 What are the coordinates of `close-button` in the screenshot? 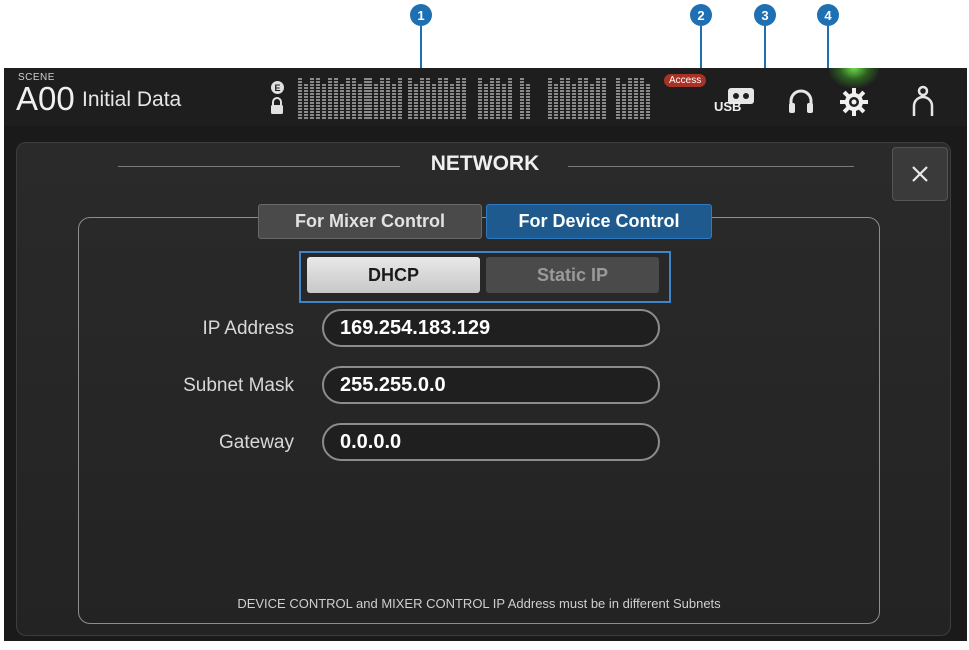 It's located at (920, 174).